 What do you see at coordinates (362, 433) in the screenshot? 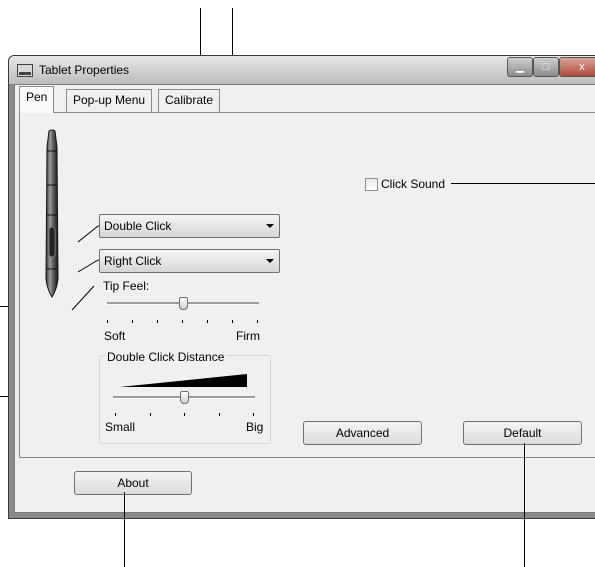
I see `advanced-button: Advanced` at bounding box center [362, 433].